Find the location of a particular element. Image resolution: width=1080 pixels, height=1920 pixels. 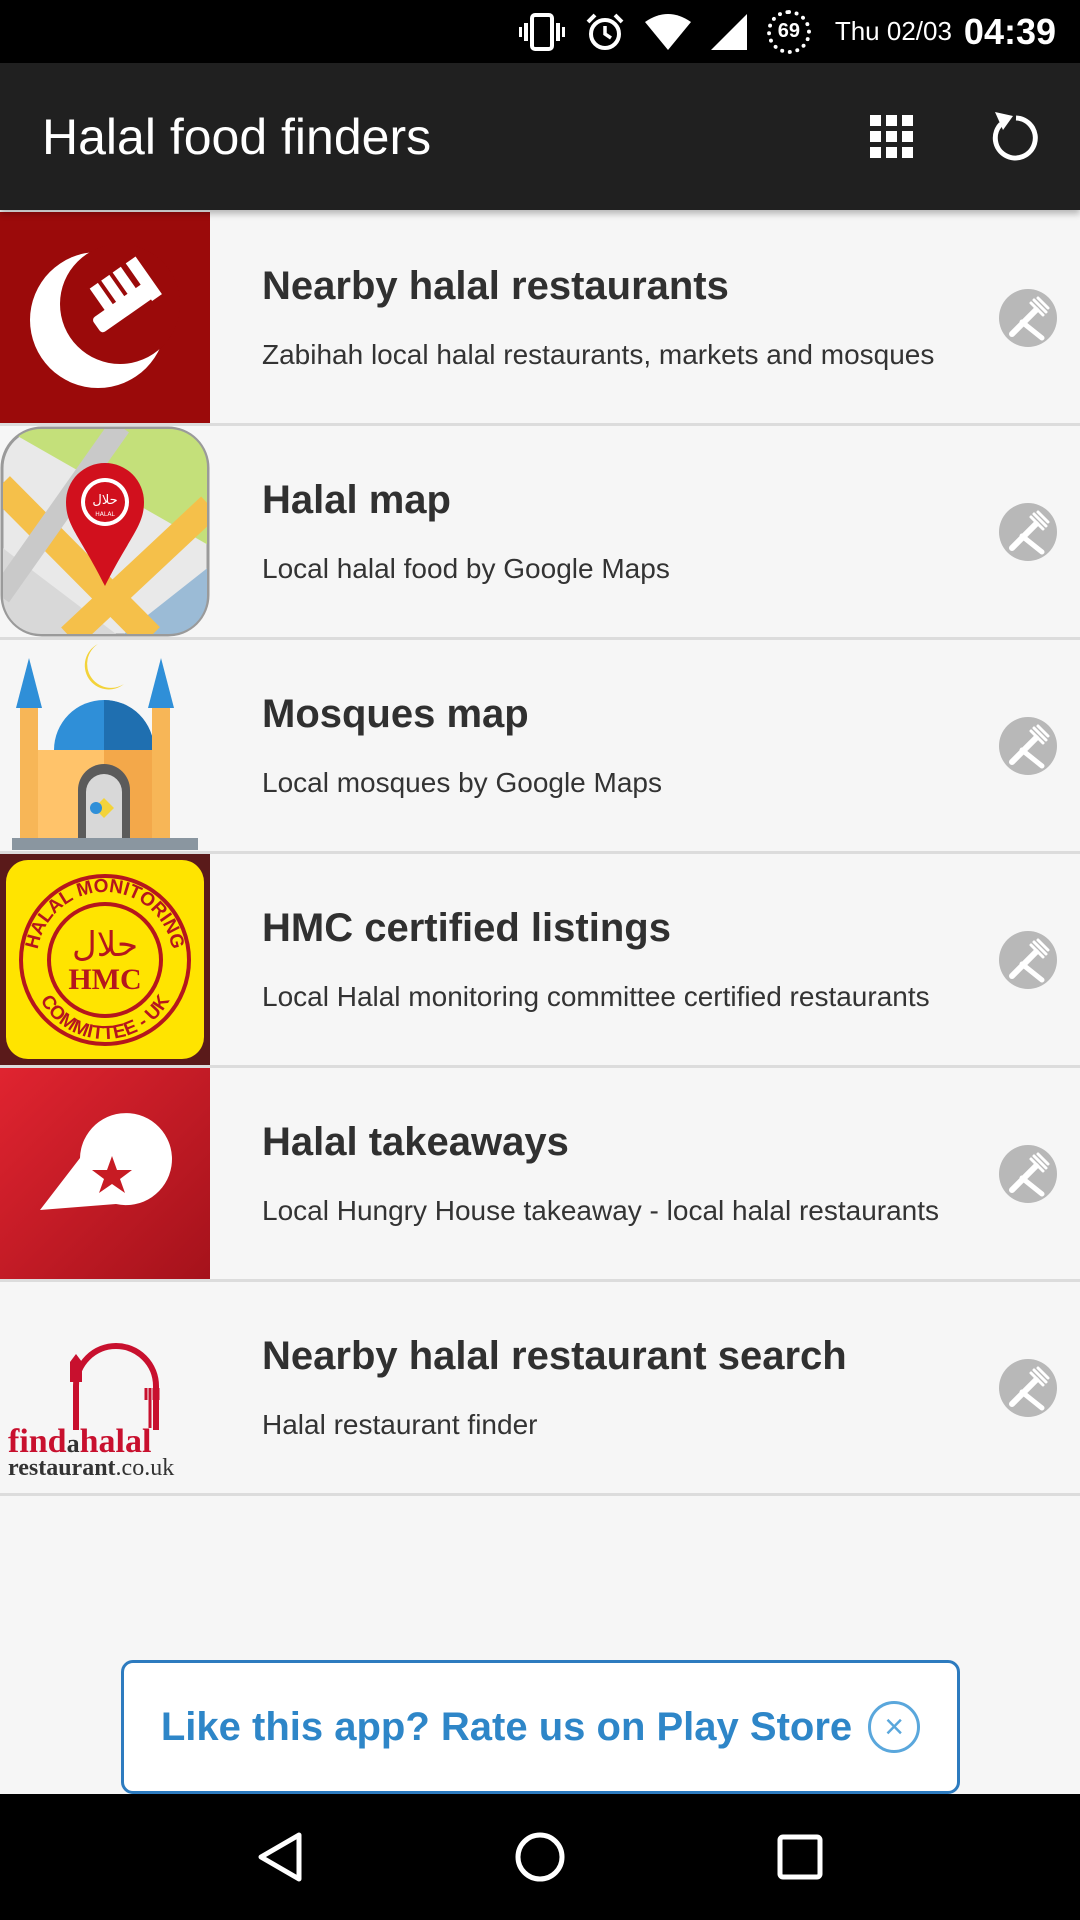

status-time: 04:39 is located at coordinates (1009, 31).